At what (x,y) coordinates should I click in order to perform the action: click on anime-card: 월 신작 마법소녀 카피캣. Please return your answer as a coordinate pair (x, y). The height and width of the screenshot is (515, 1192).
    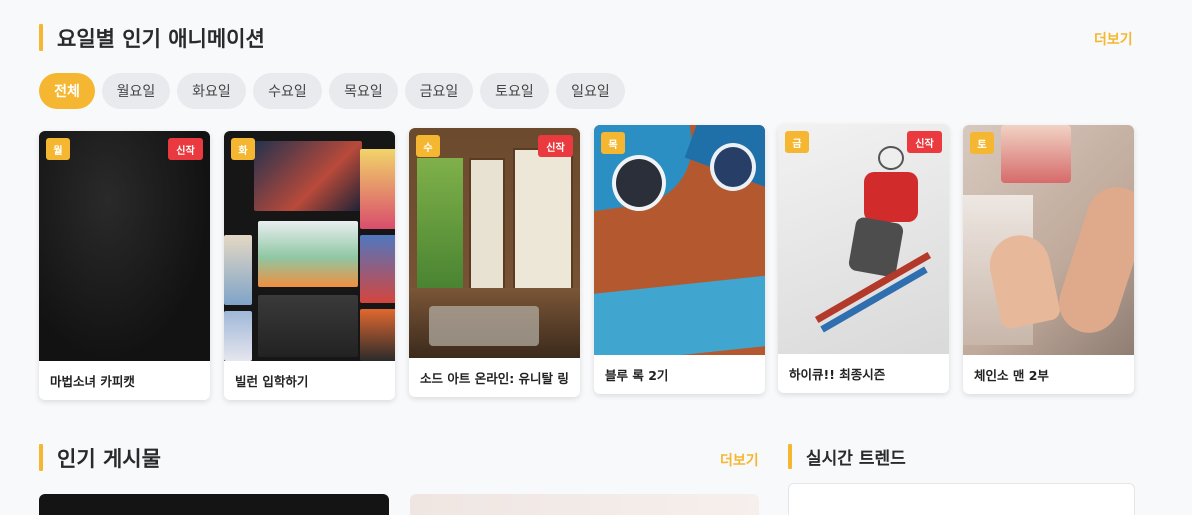
    Looking at the image, I should click on (124, 265).